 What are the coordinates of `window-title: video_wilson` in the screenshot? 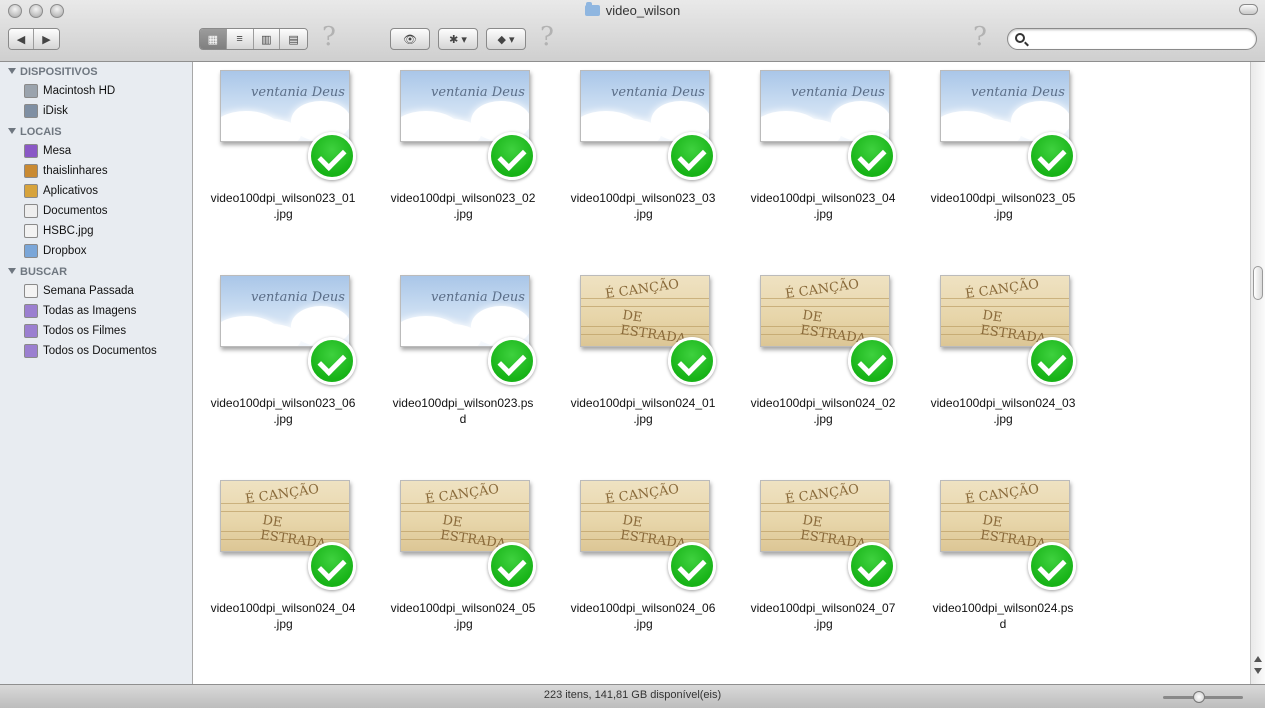 It's located at (632, 10).